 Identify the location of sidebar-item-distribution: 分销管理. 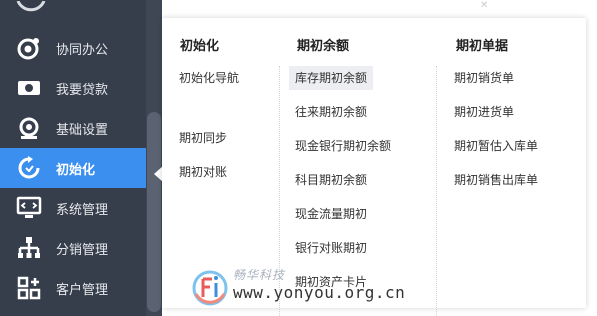
(73, 248).